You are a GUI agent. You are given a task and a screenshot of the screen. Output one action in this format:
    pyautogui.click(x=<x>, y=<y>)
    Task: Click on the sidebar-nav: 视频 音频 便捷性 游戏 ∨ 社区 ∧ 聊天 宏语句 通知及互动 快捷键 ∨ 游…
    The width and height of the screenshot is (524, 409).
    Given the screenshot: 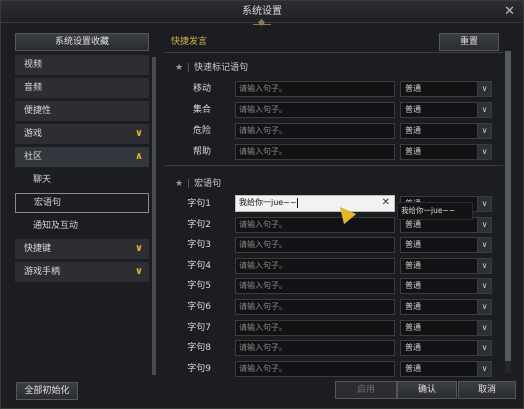 What is the action you would take?
    pyautogui.click(x=82, y=168)
    